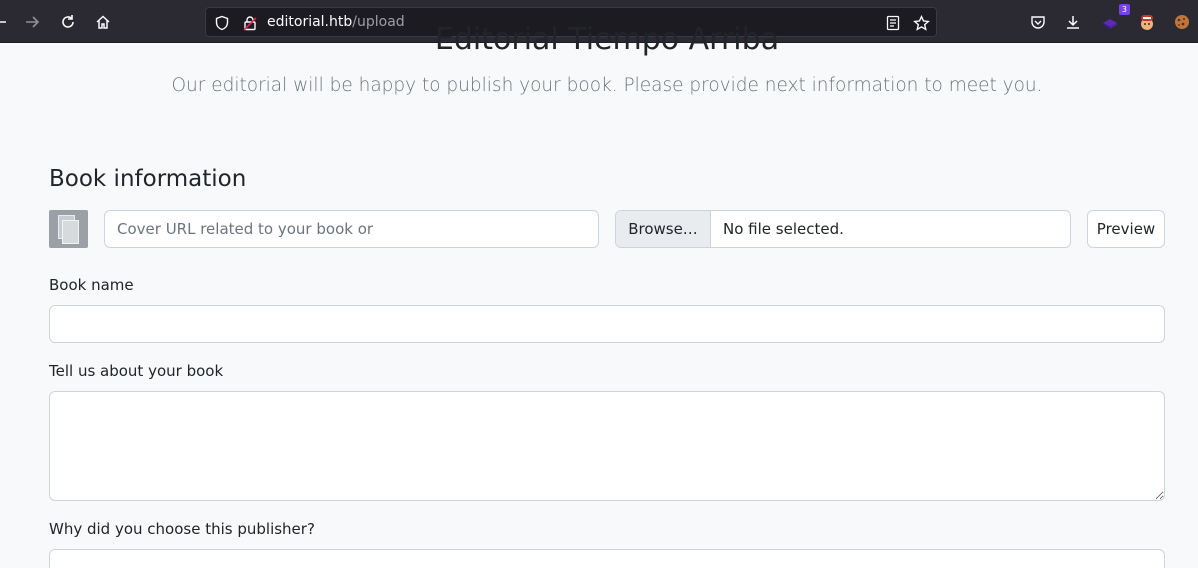 Image resolution: width=1198 pixels, height=568 pixels. What do you see at coordinates (148, 179) in the screenshot?
I see `section-title: Book information` at bounding box center [148, 179].